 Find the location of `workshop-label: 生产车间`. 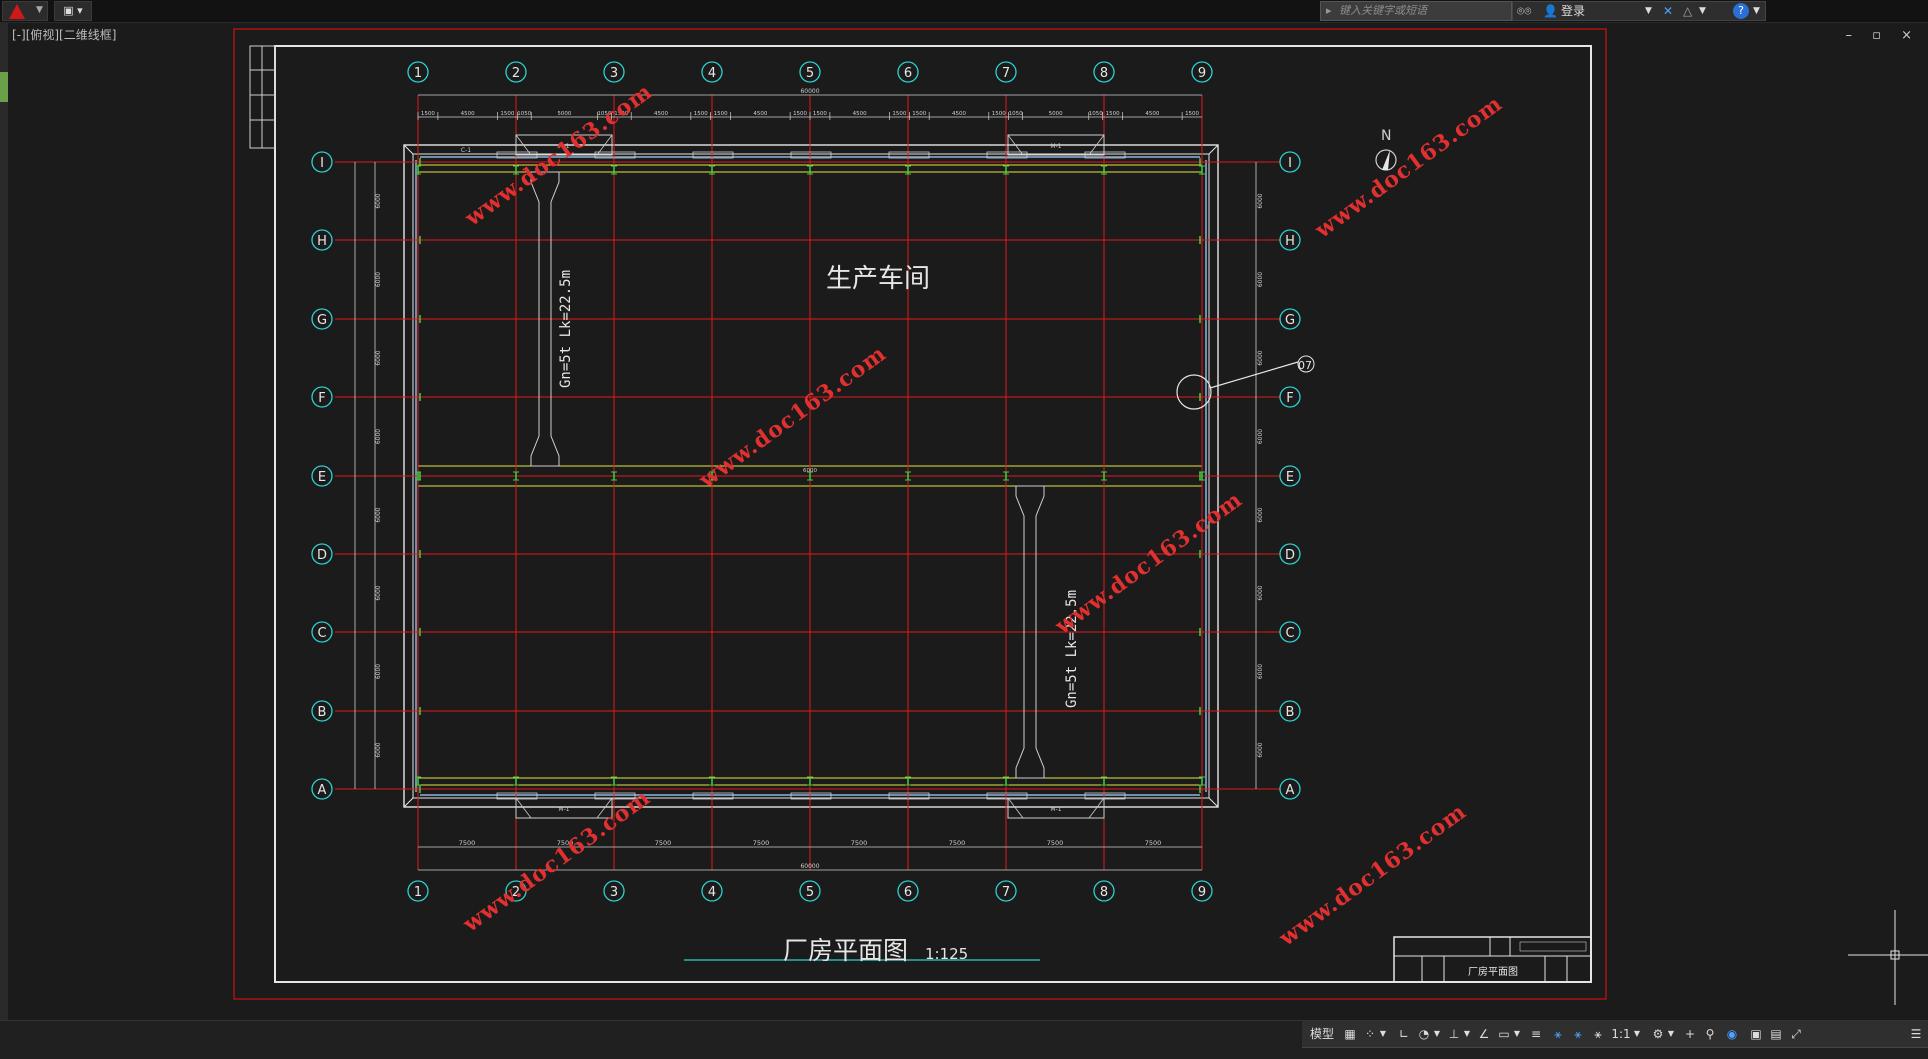

workshop-label: 生产车间 is located at coordinates (878, 279).